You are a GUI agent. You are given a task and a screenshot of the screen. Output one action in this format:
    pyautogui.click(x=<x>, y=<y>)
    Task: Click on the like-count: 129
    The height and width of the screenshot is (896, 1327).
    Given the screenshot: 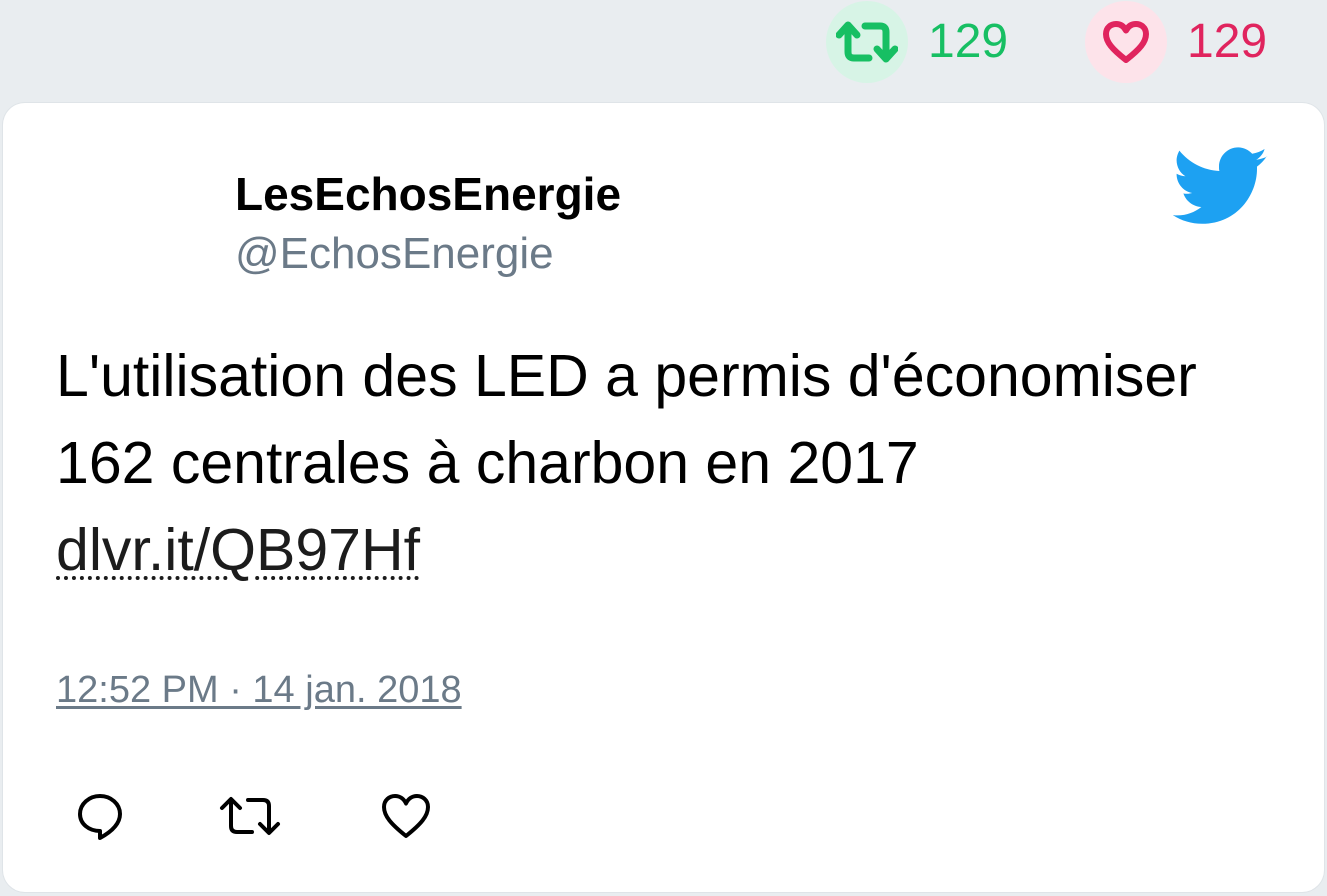 What is the action you would take?
    pyautogui.click(x=1227, y=41)
    